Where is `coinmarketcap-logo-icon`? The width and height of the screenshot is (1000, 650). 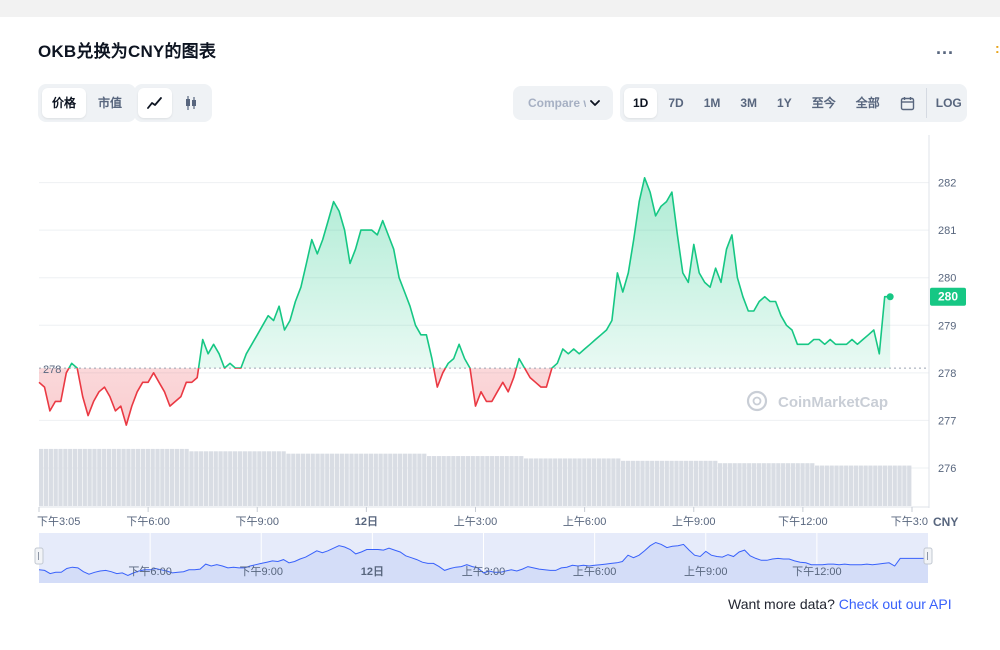 coinmarketcap-logo-icon is located at coordinates (757, 401).